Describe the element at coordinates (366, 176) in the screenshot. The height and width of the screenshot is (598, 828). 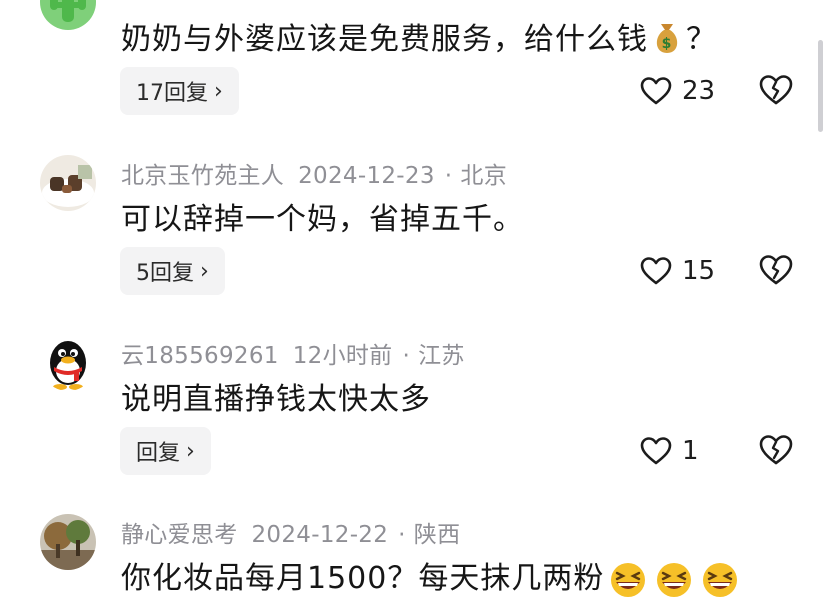
I see `comment-date: 2024-12-23` at that location.